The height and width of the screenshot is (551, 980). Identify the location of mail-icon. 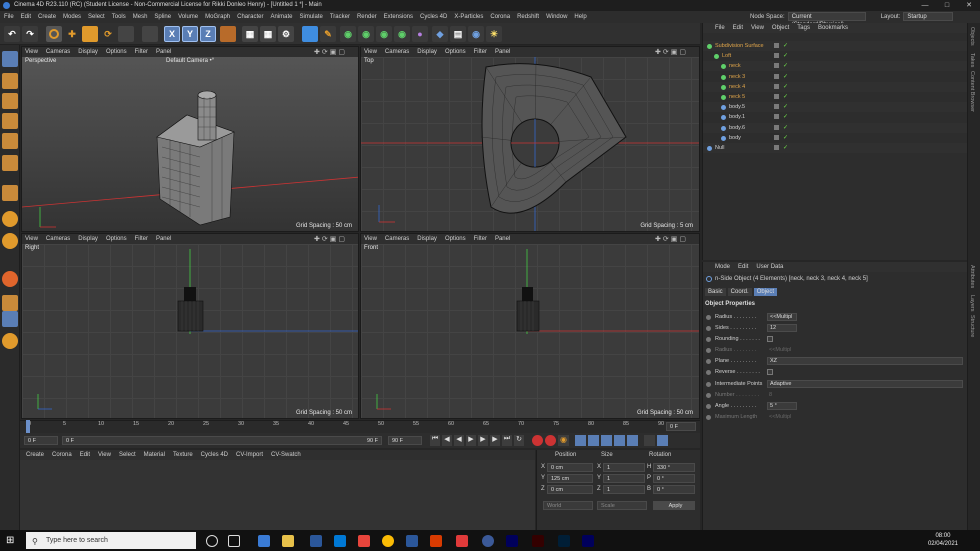
(340, 541).